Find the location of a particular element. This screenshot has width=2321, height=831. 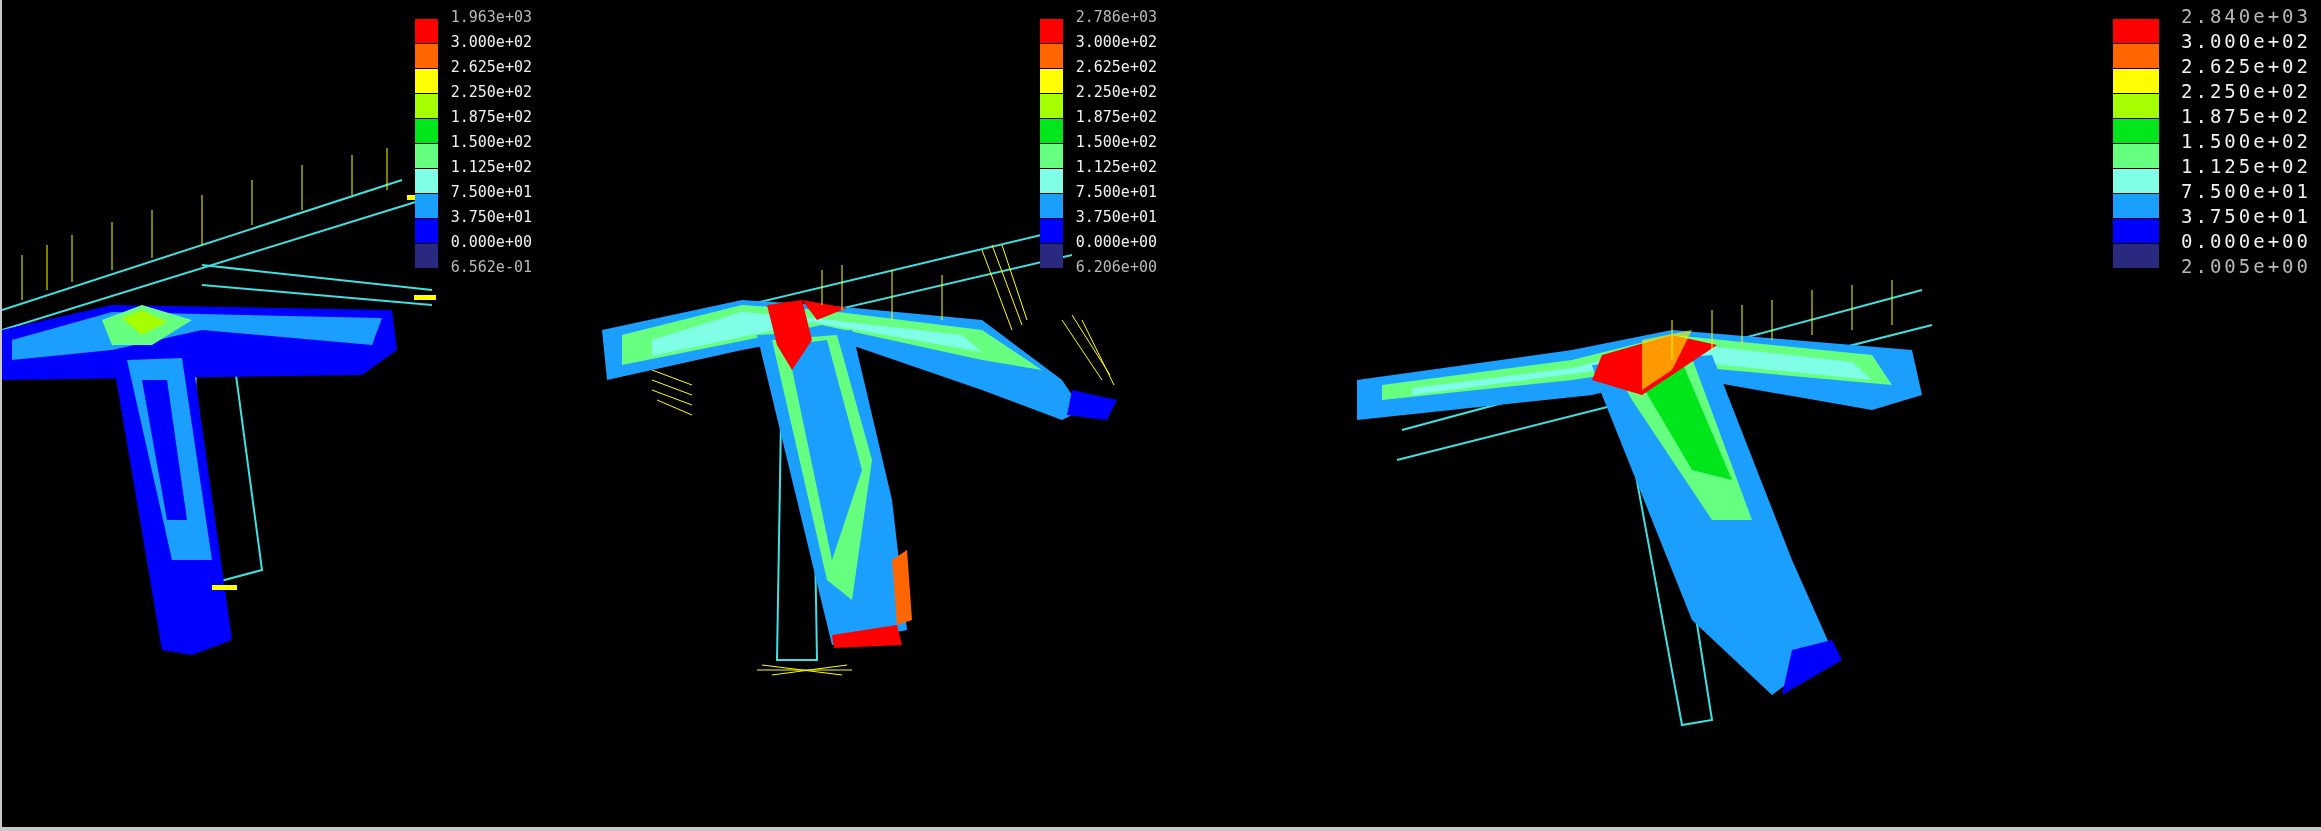

legend-label: 2.786e+03 is located at coordinates (1116, 17).